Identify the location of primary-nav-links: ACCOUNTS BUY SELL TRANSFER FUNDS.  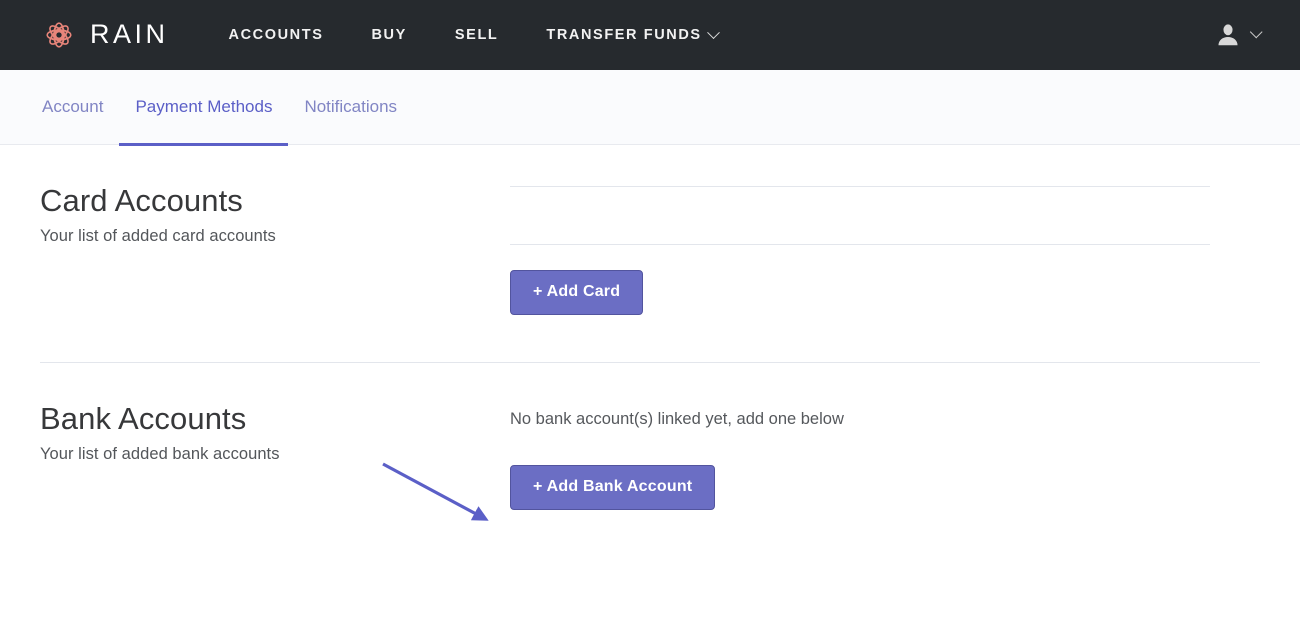
(473, 35).